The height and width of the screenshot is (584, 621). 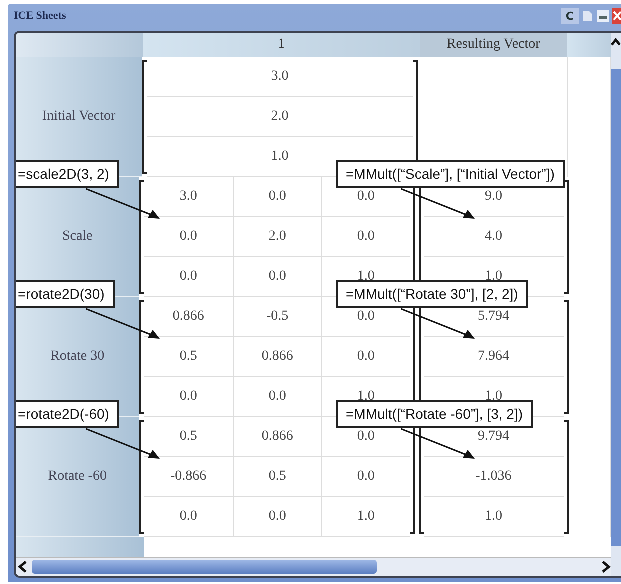 I want to click on formula-callout: =rotate2D(30), so click(x=65, y=294).